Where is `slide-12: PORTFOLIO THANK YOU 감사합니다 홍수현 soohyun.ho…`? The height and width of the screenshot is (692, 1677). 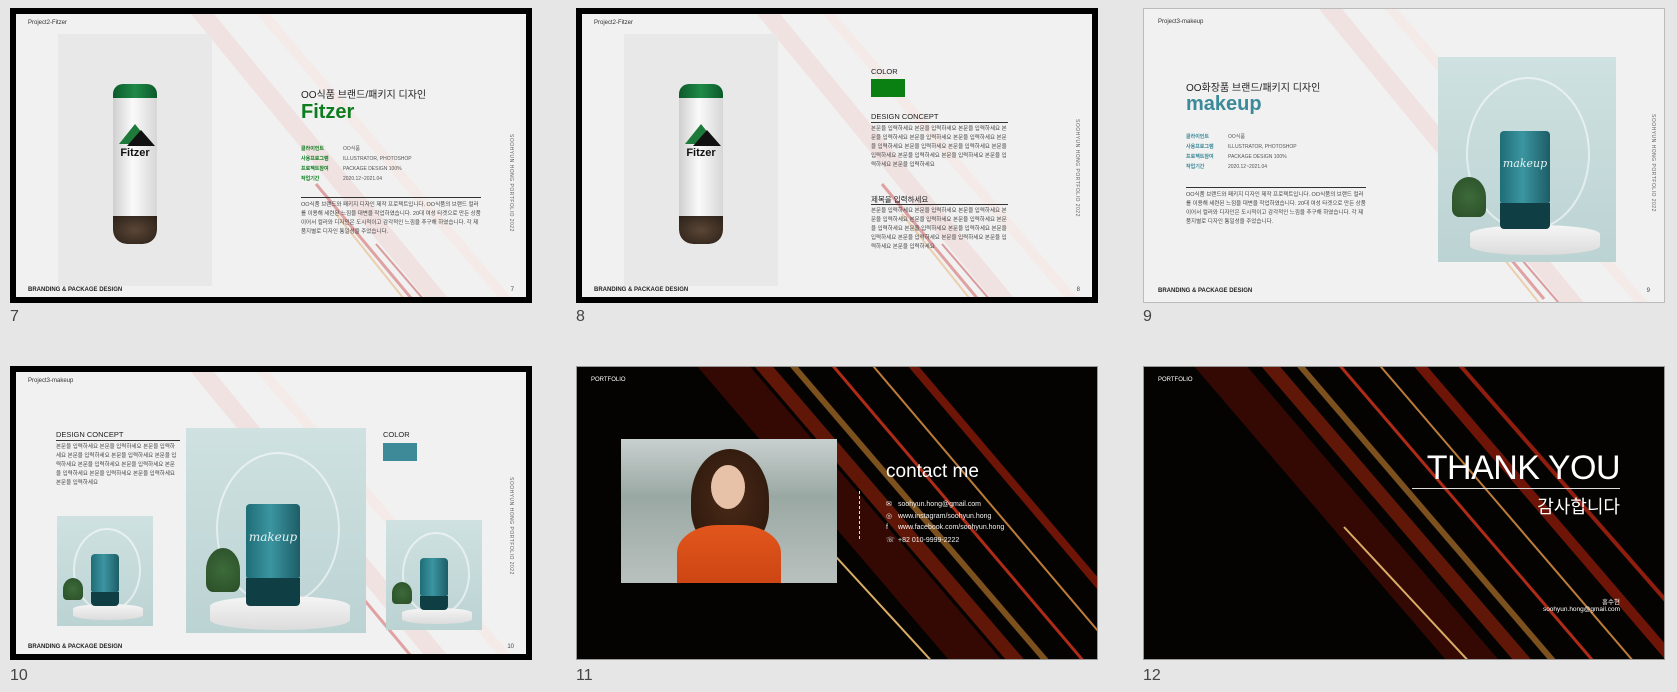
slide-12: PORTFOLIO THANK YOU 감사합니다 홍수현 soohyun.ho… is located at coordinates (1404, 513).